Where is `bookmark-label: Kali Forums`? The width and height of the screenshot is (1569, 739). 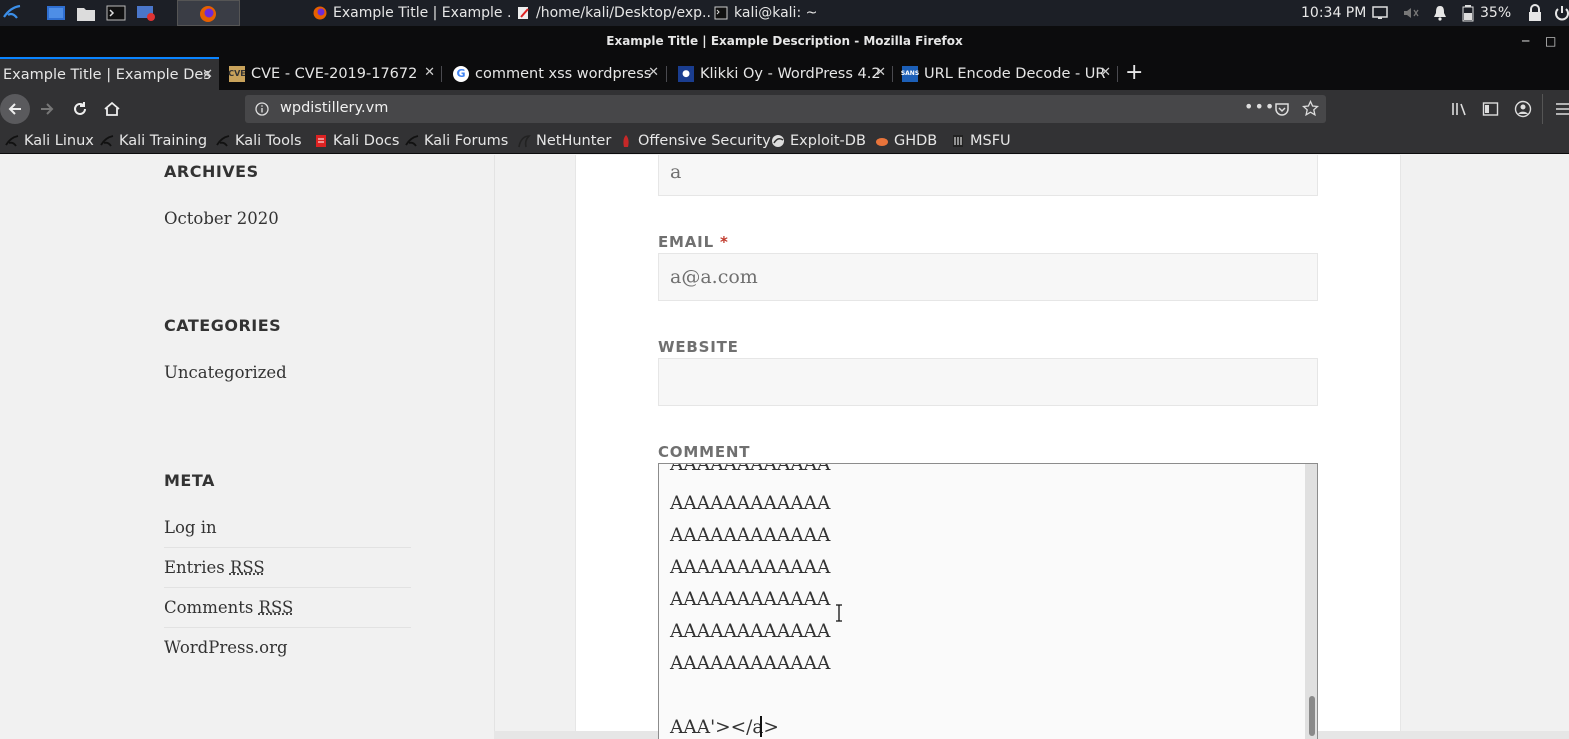 bookmark-label: Kali Forums is located at coordinates (466, 141).